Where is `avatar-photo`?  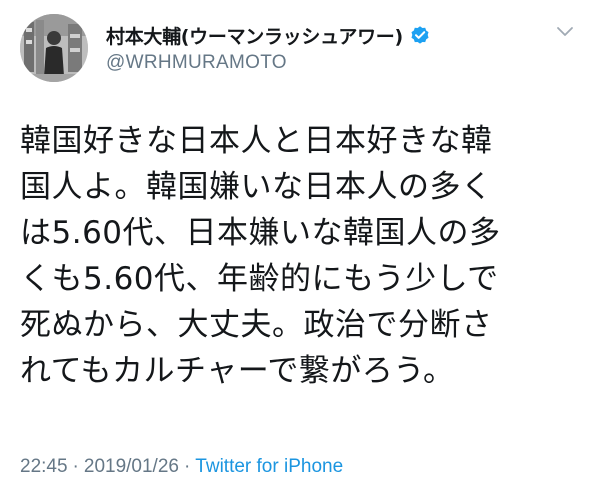
avatar-photo is located at coordinates (54, 48).